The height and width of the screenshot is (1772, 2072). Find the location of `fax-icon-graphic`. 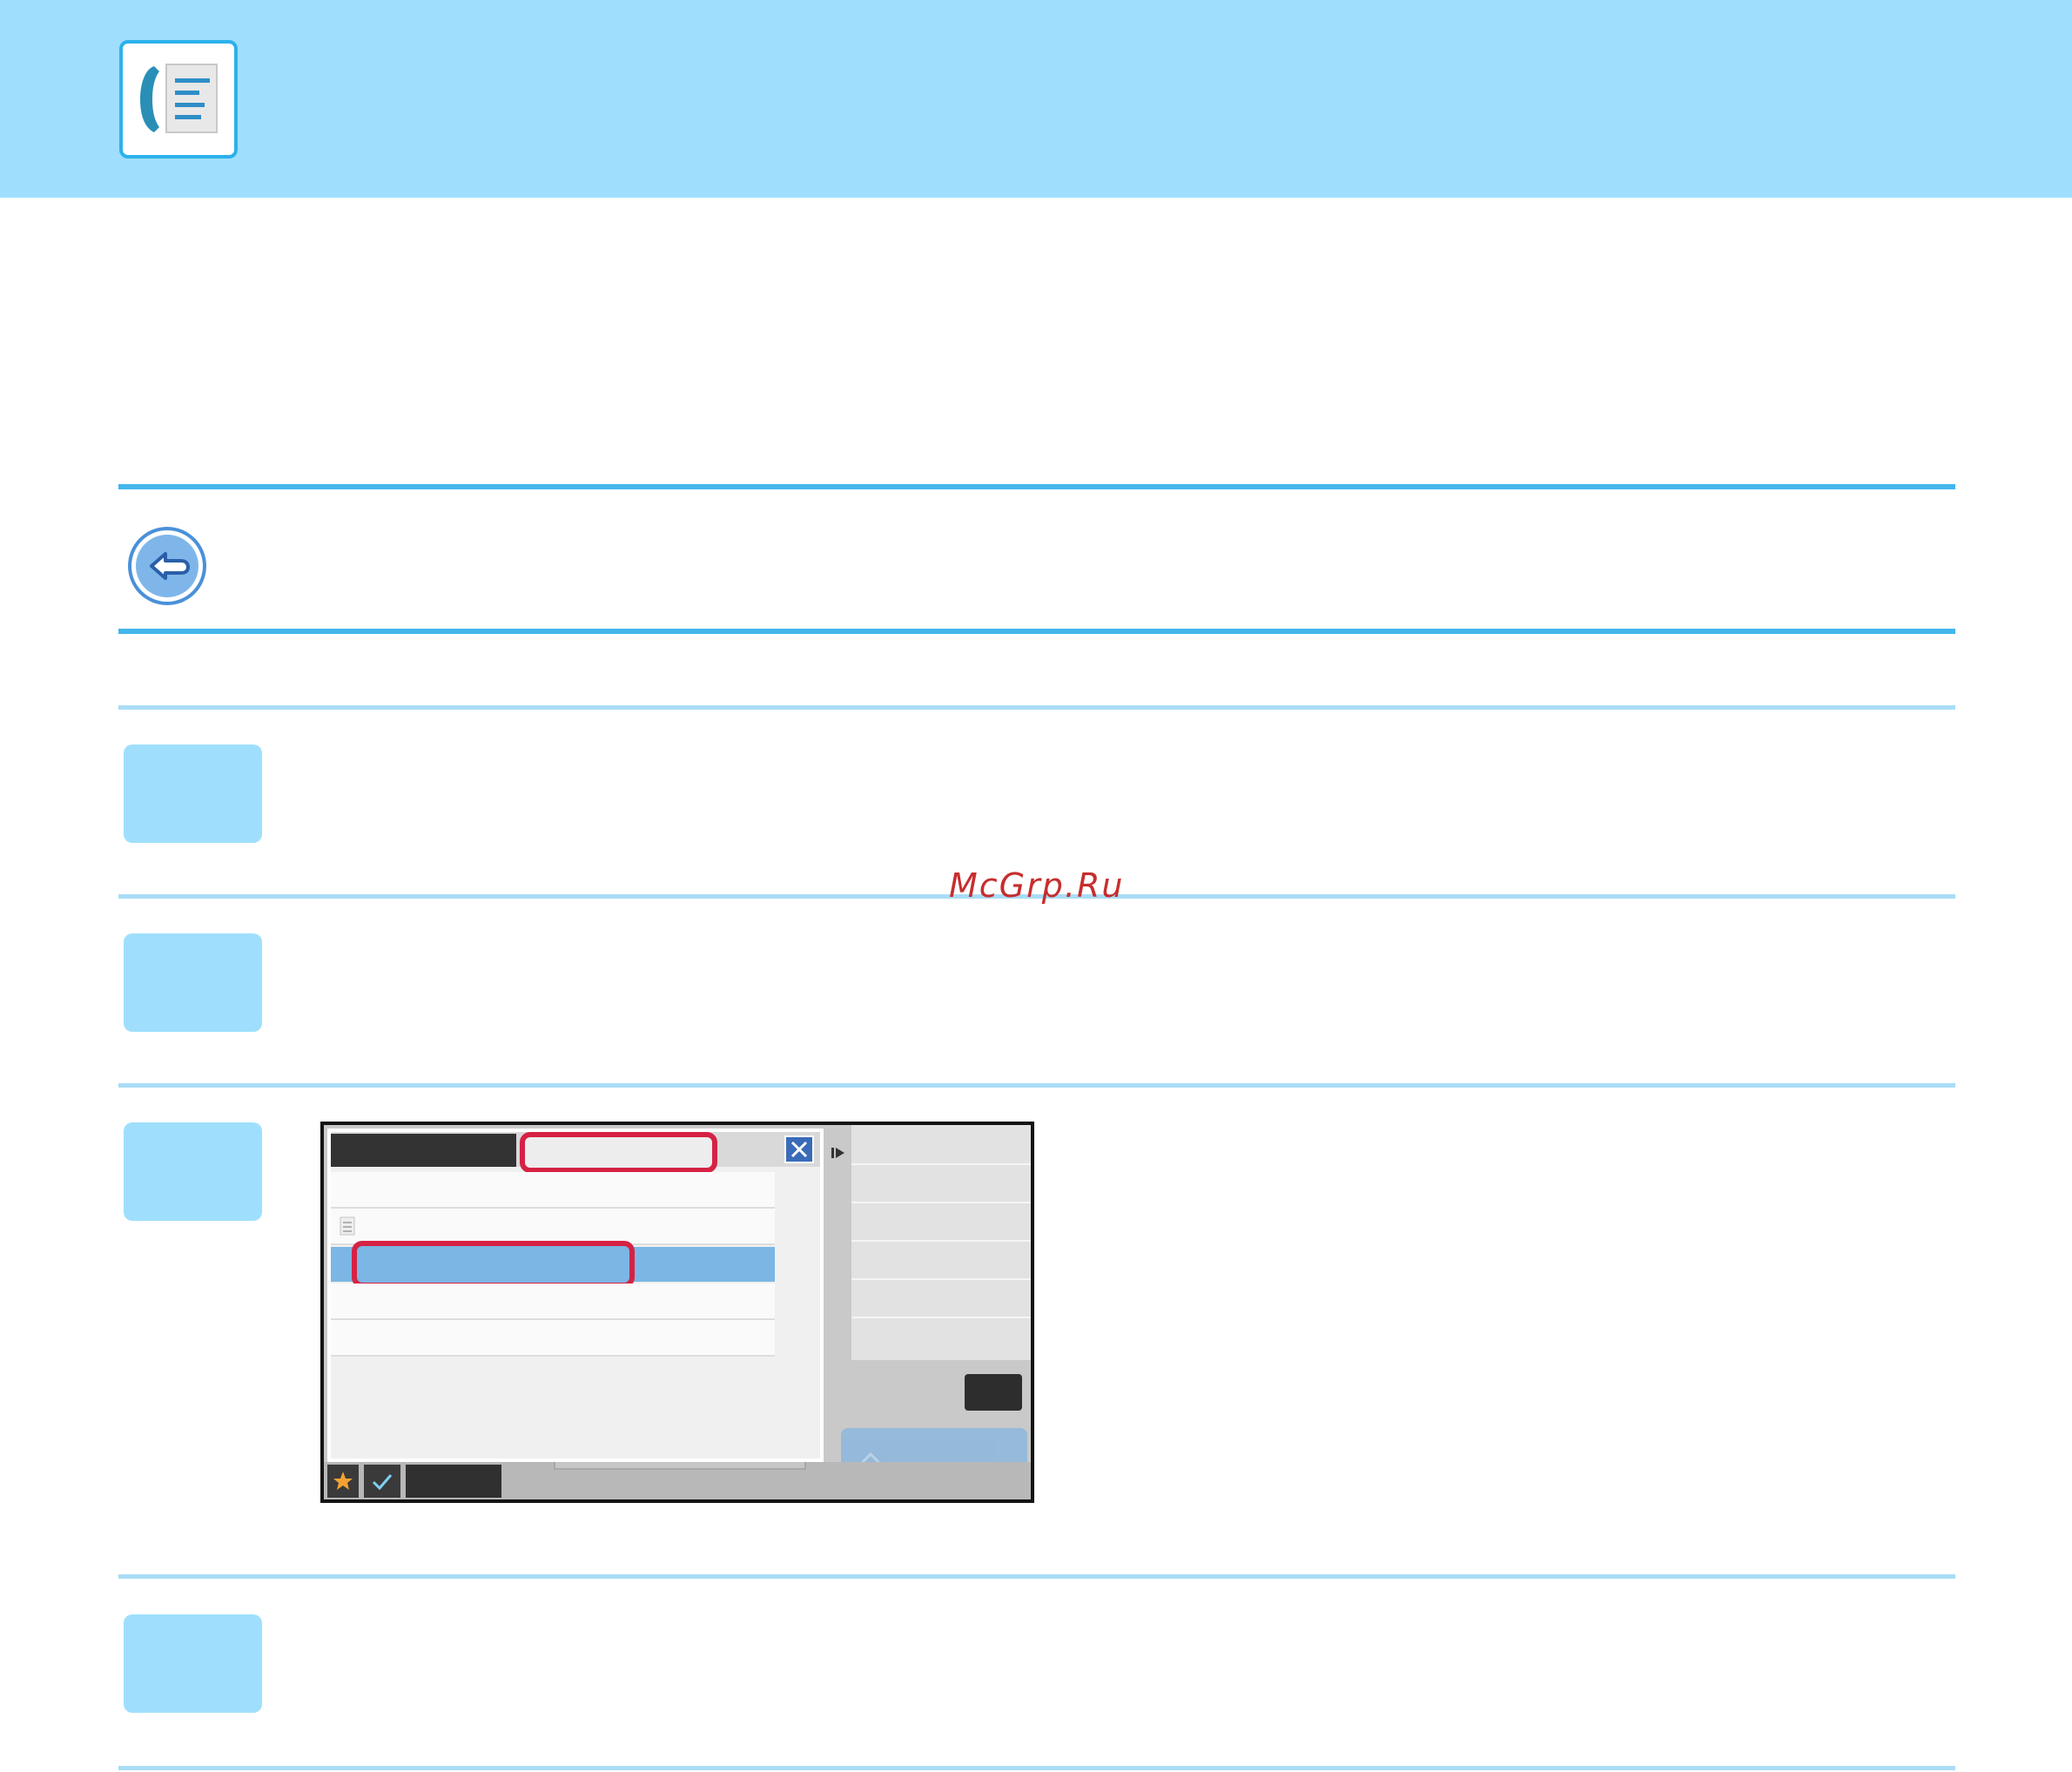

fax-icon-graphic is located at coordinates (179, 98).